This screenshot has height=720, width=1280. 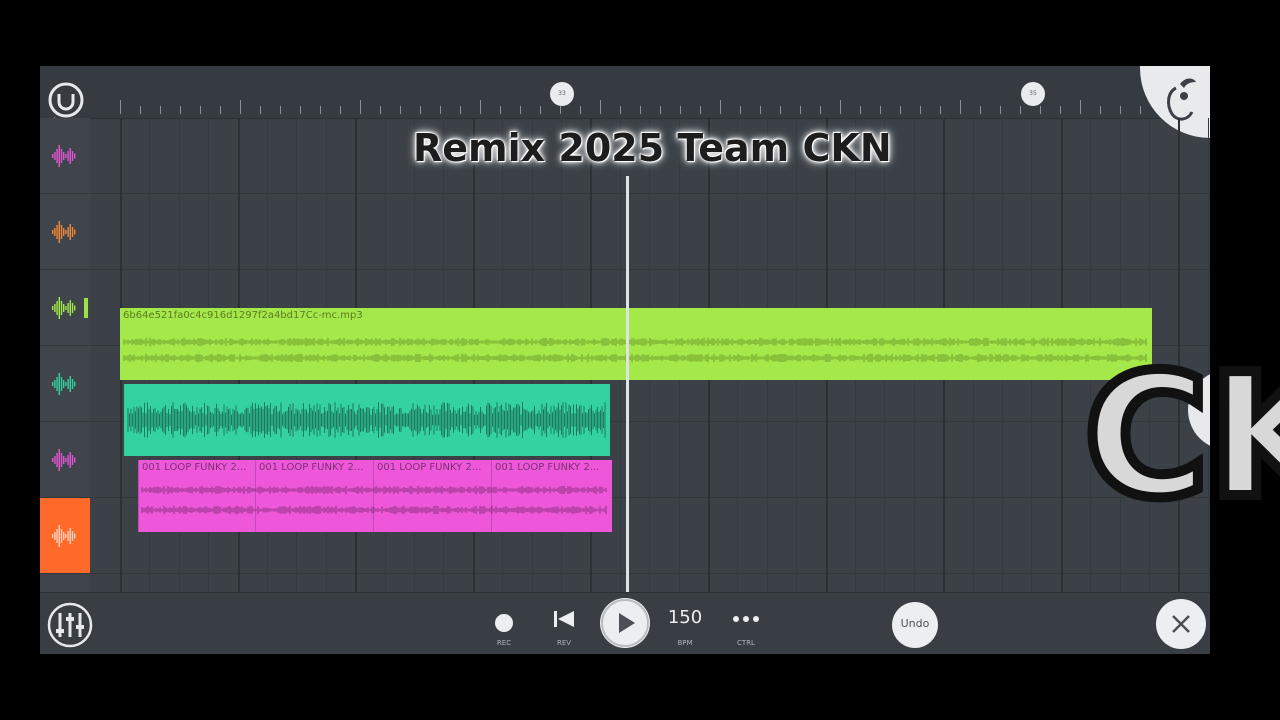 I want to click on ckn-logo-overlay: CK, so click(x=1179, y=437).